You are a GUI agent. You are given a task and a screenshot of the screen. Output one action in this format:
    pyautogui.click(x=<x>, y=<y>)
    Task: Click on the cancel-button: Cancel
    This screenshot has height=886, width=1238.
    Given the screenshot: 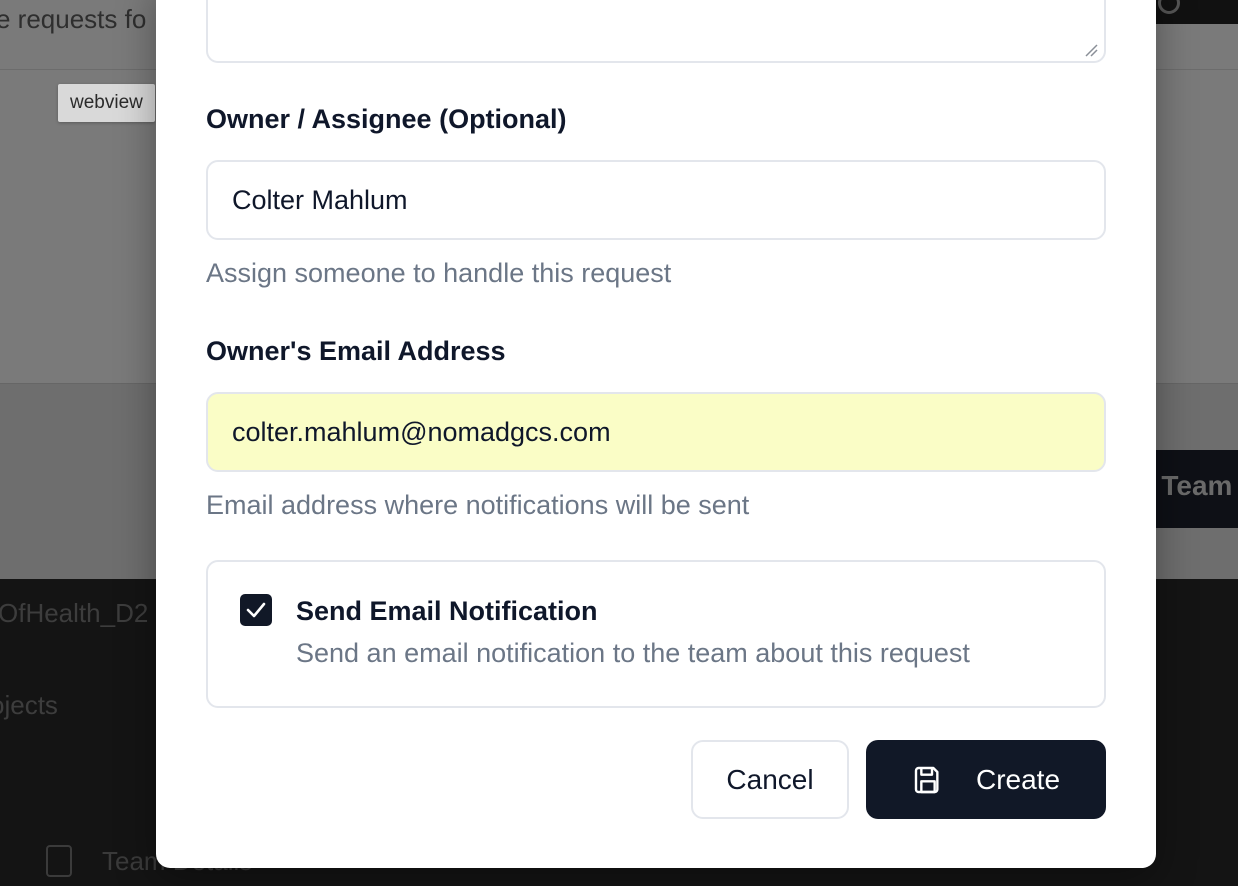 What is the action you would take?
    pyautogui.click(x=770, y=779)
    